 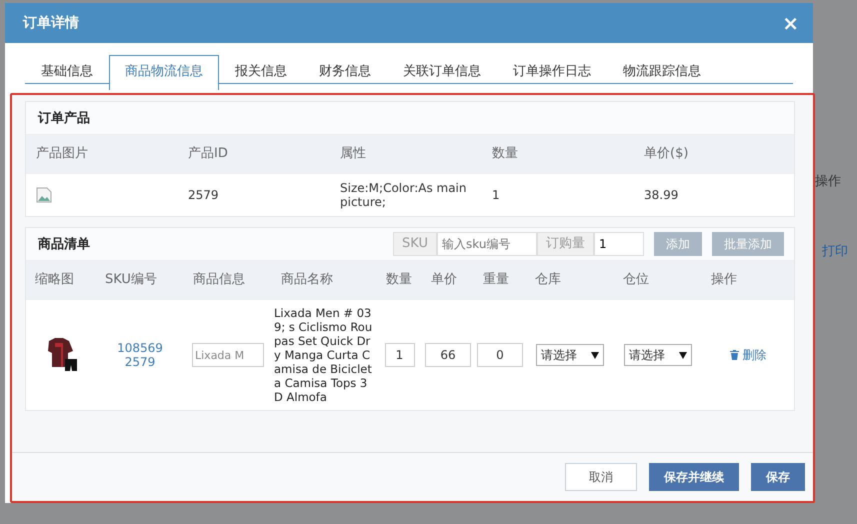 I want to click on section-title: 订单产品, so click(x=64, y=118).